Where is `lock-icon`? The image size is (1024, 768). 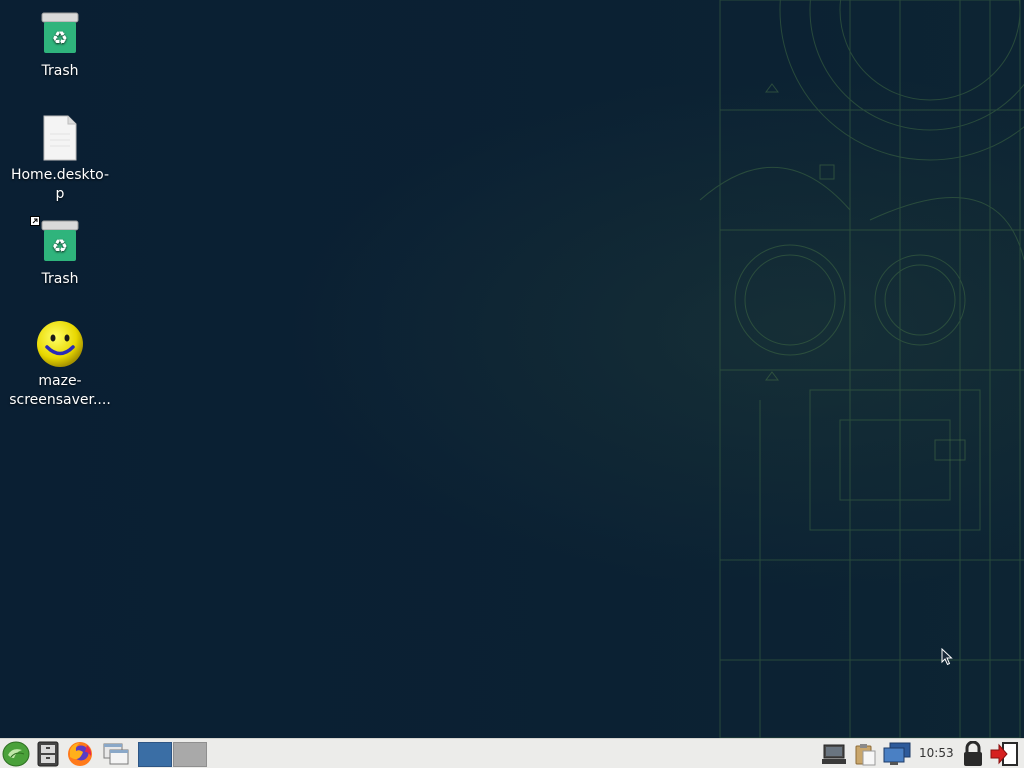
lock-icon is located at coordinates (973, 753).